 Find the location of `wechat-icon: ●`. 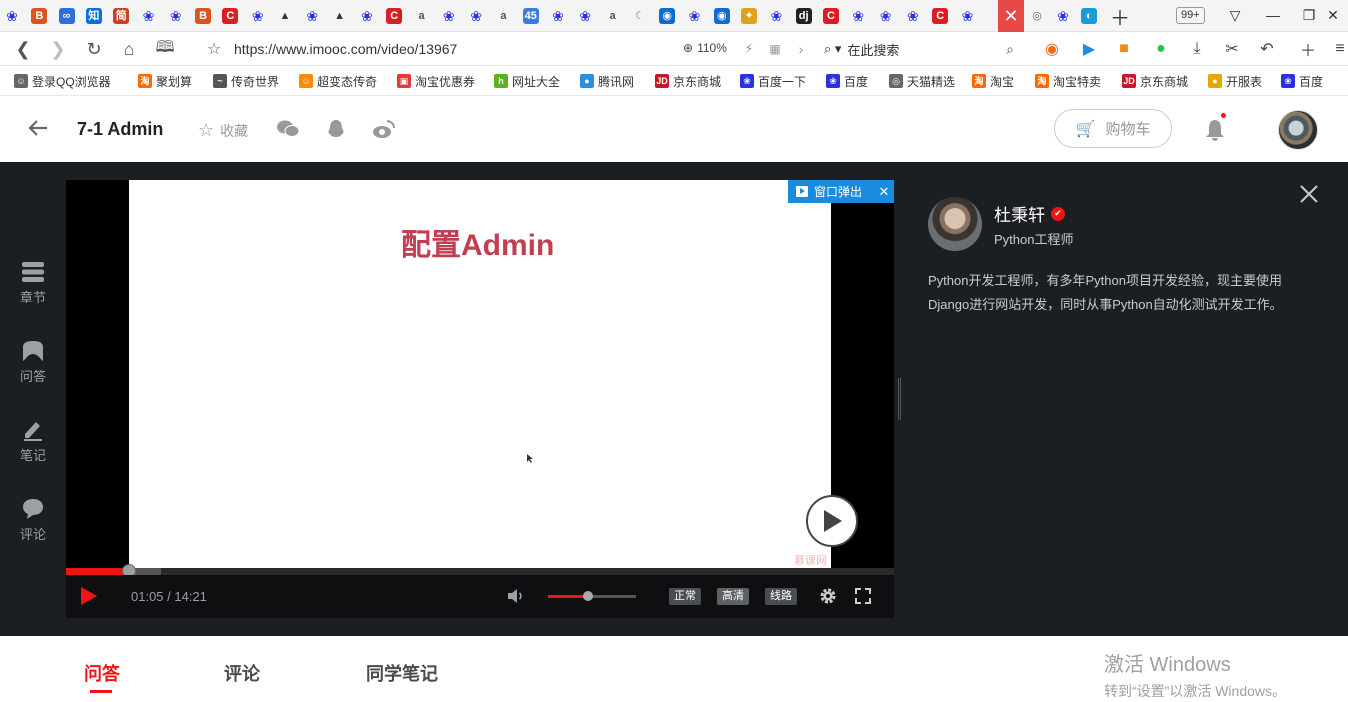

wechat-icon: ● is located at coordinates (1161, 49).